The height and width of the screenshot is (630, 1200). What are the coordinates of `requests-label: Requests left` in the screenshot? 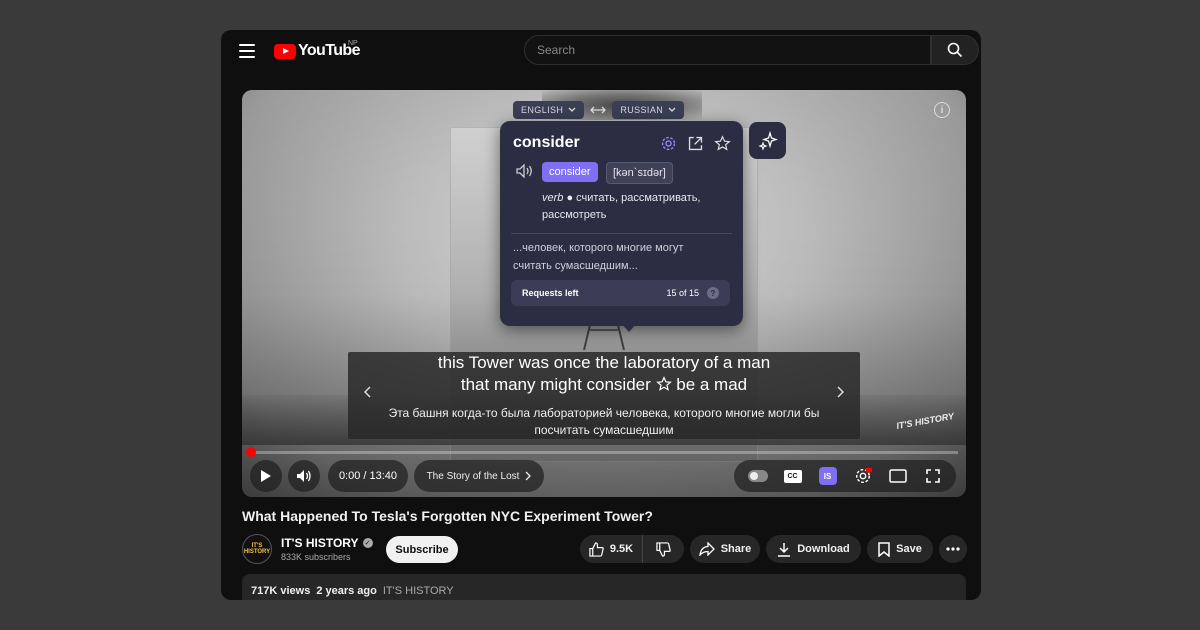 It's located at (550, 293).